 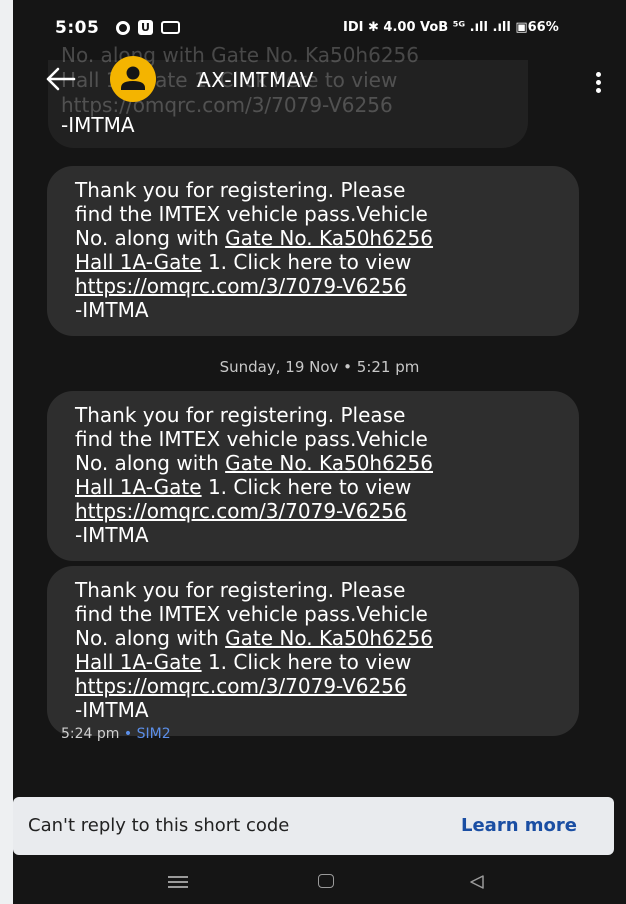 I want to click on more-vertical-icon, so click(x=598, y=84).